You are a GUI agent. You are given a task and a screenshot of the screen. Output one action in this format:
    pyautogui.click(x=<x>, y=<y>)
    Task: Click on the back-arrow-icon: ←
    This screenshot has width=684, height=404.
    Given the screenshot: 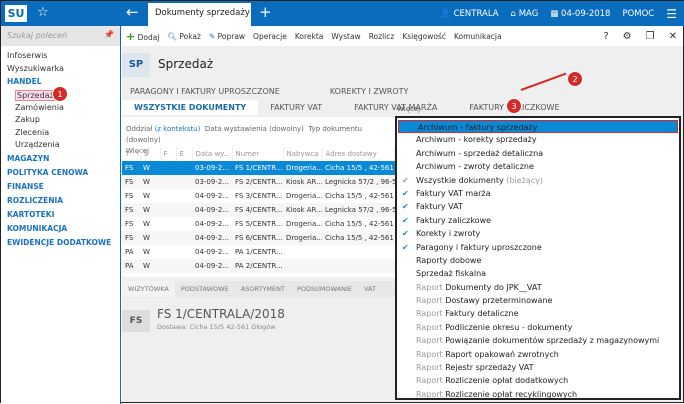 What is the action you would take?
    pyautogui.click(x=132, y=12)
    